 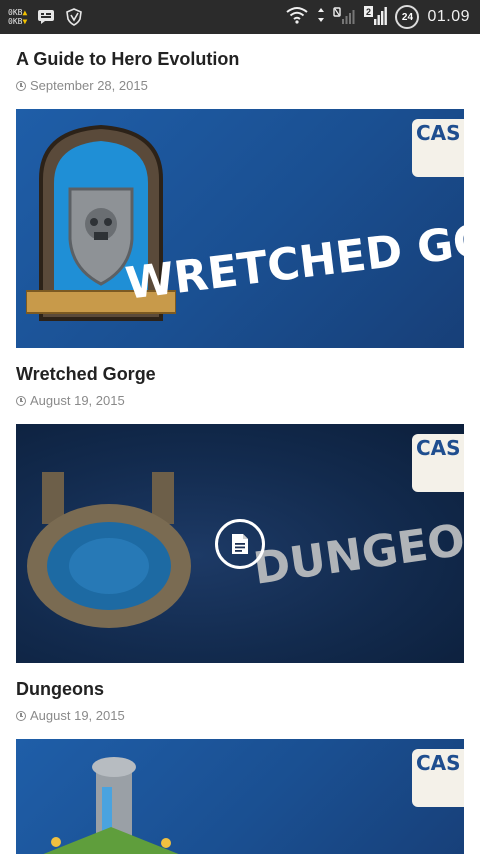 I want to click on wifi-icon, so click(x=297, y=17).